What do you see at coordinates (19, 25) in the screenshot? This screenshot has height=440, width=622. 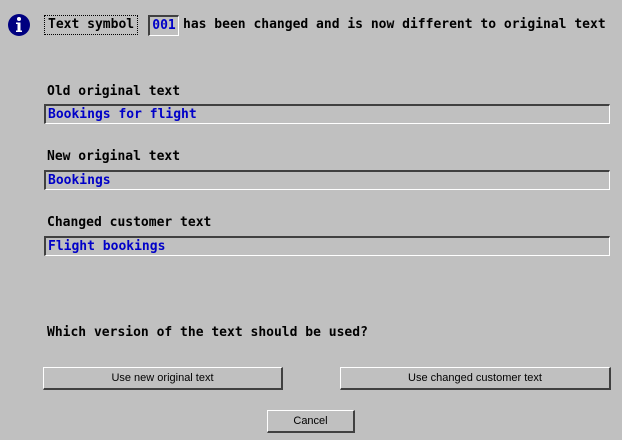 I see `info-icon` at bounding box center [19, 25].